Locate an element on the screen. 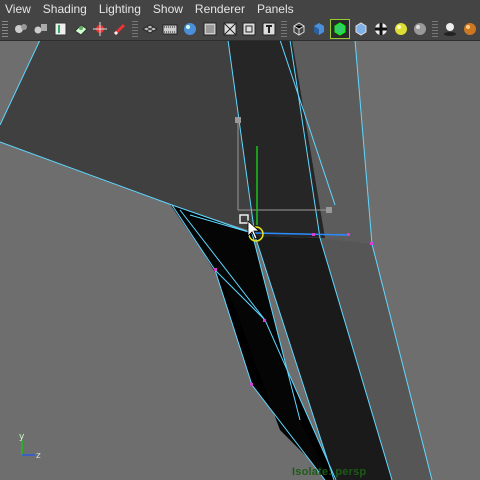  select-camera-icon is located at coordinates (21, 29).